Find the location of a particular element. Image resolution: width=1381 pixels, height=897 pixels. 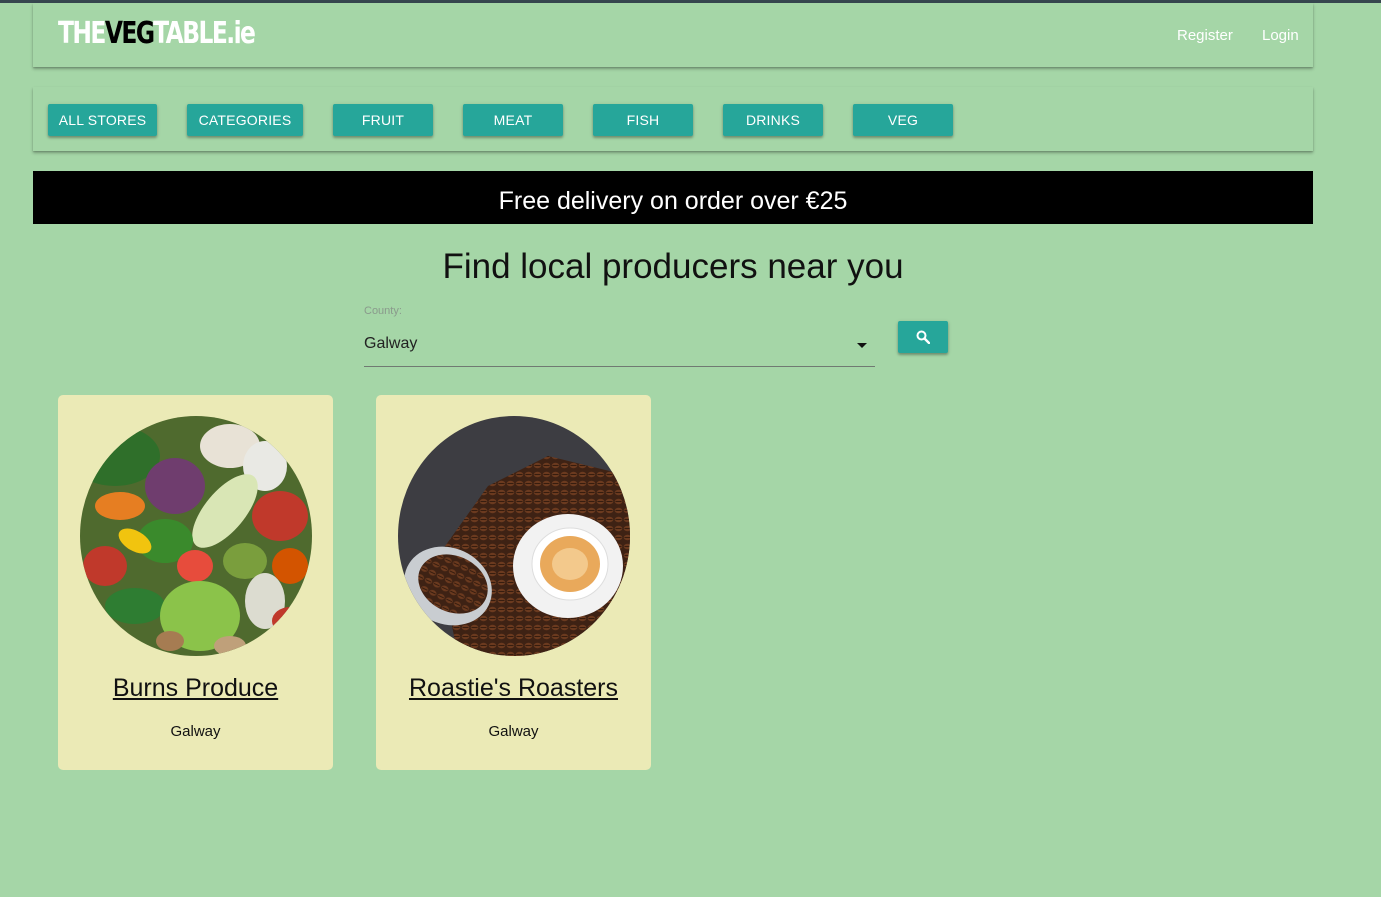

county-selected-value: Galway is located at coordinates (391, 343).